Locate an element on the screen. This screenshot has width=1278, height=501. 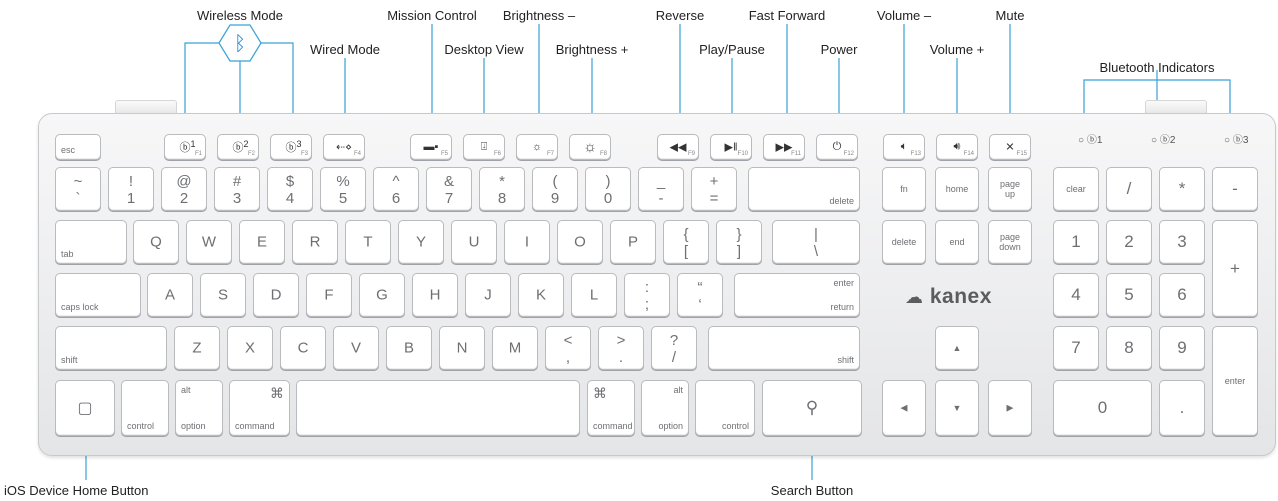
key-s: S is located at coordinates (223, 295).